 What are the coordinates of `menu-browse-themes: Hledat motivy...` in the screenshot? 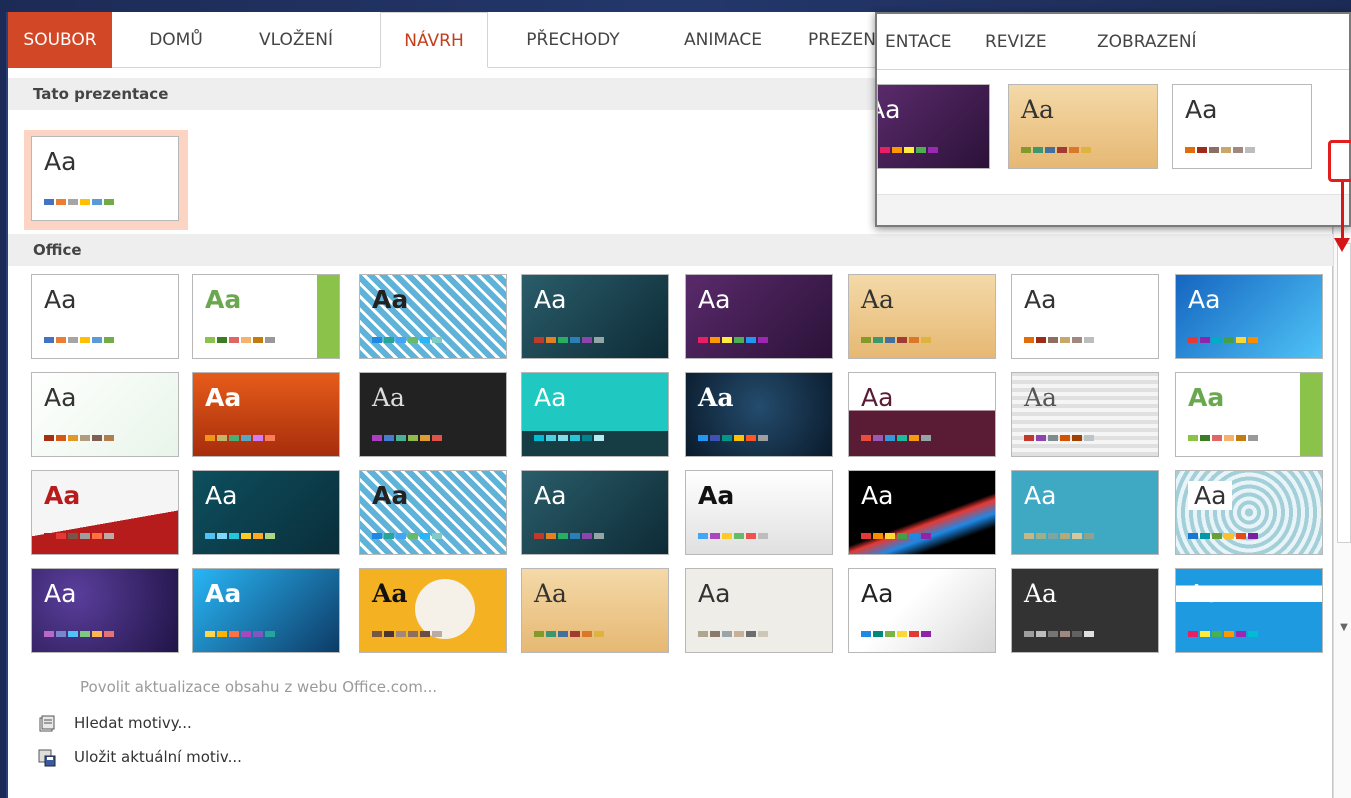 It's located at (115, 723).